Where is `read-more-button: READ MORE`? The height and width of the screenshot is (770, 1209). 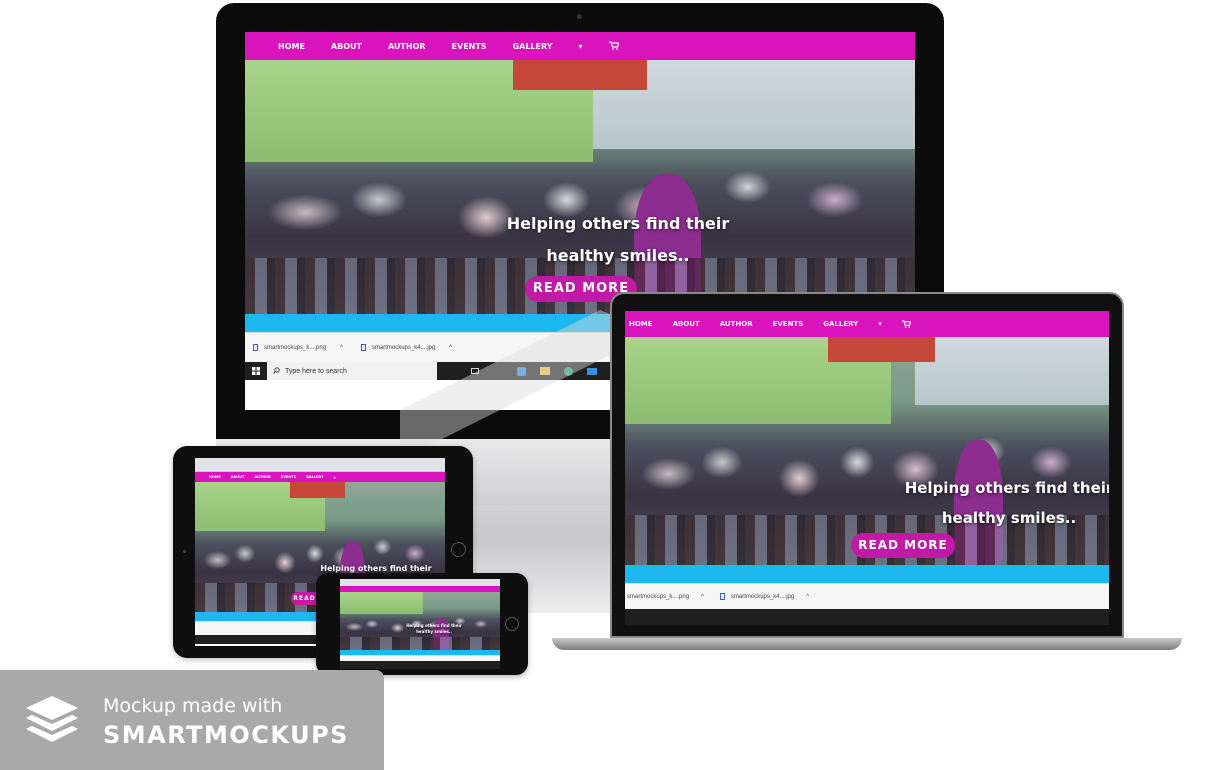 read-more-button: READ MORE is located at coordinates (903, 545).